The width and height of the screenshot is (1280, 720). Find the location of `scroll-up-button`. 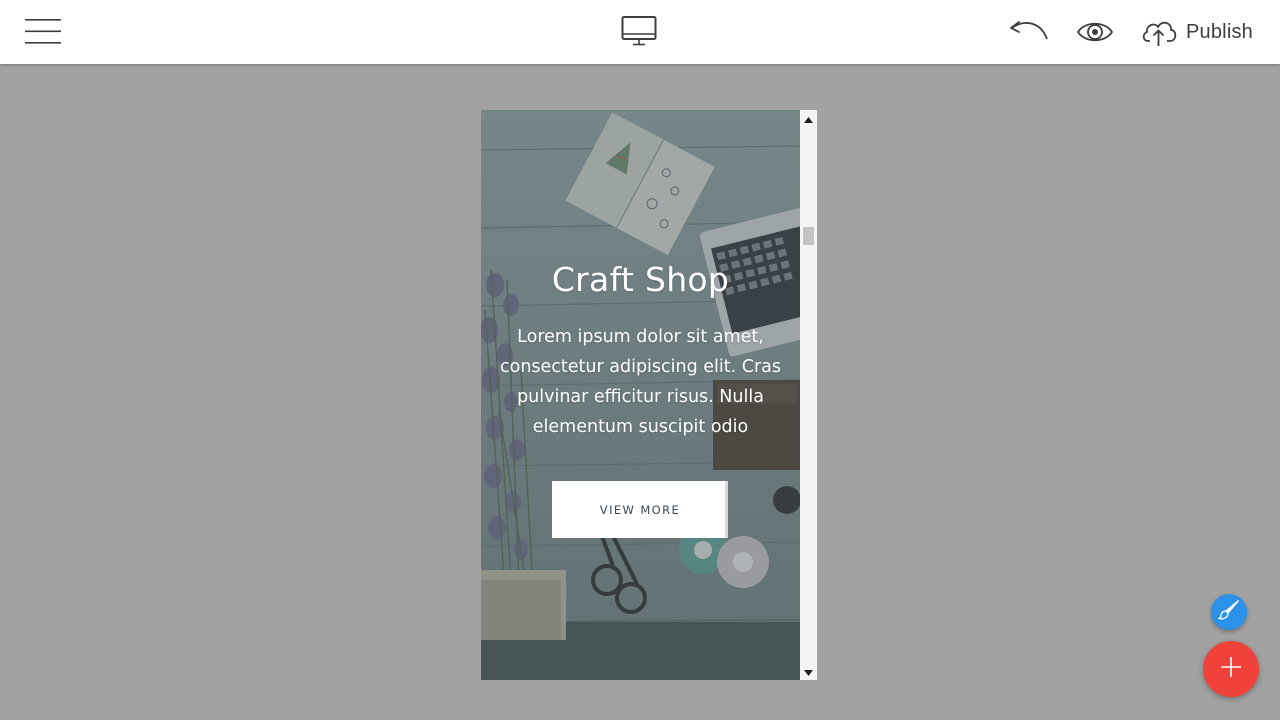

scroll-up-button is located at coordinates (808, 118).